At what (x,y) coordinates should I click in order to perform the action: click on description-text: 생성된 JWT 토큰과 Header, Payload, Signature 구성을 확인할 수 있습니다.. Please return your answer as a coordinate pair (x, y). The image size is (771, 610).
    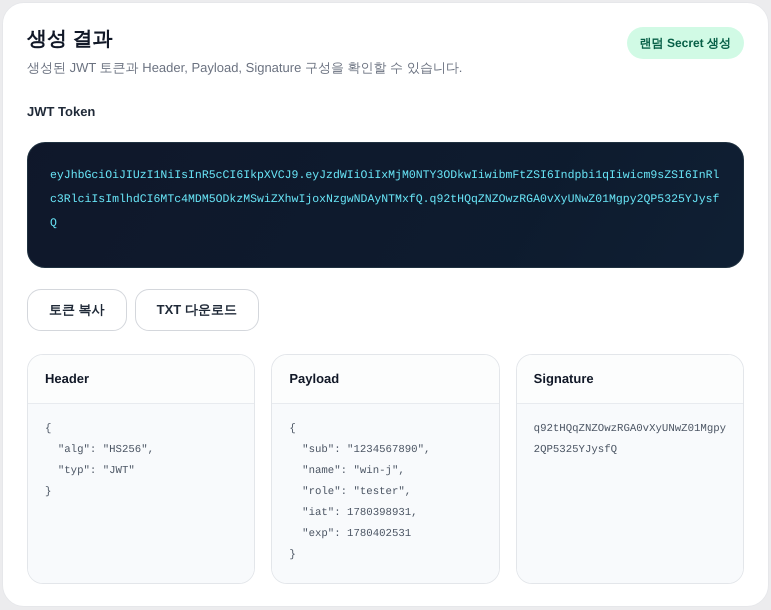
    Looking at the image, I should click on (244, 68).